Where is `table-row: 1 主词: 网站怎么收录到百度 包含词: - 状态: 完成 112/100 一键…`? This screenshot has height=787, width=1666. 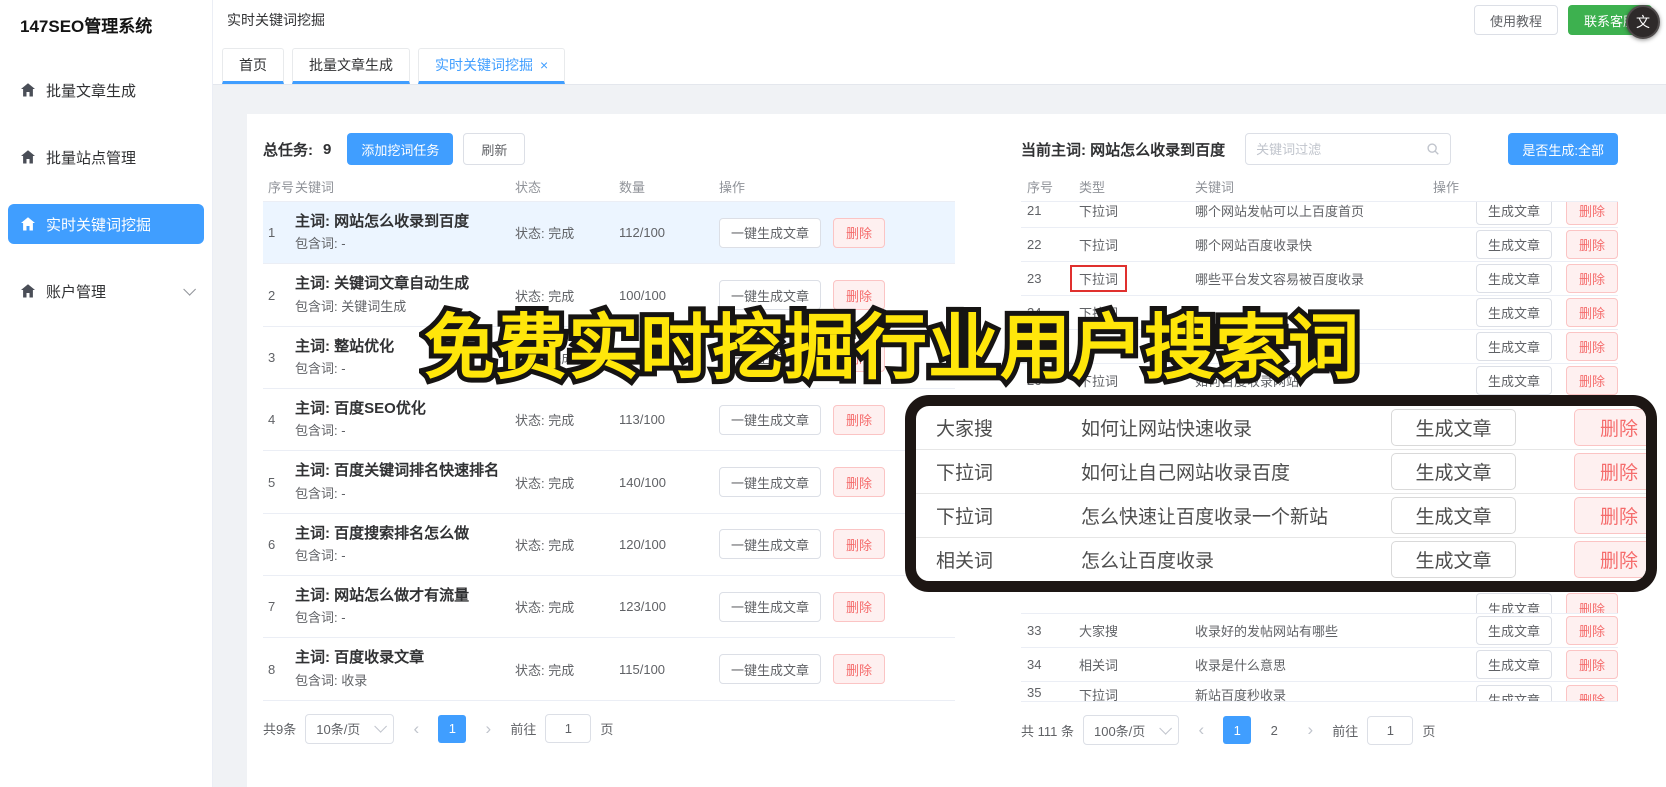 table-row: 1 主词: 网站怎么收录到百度 包含词: - 状态: 完成 112/100 一键… is located at coordinates (609, 233).